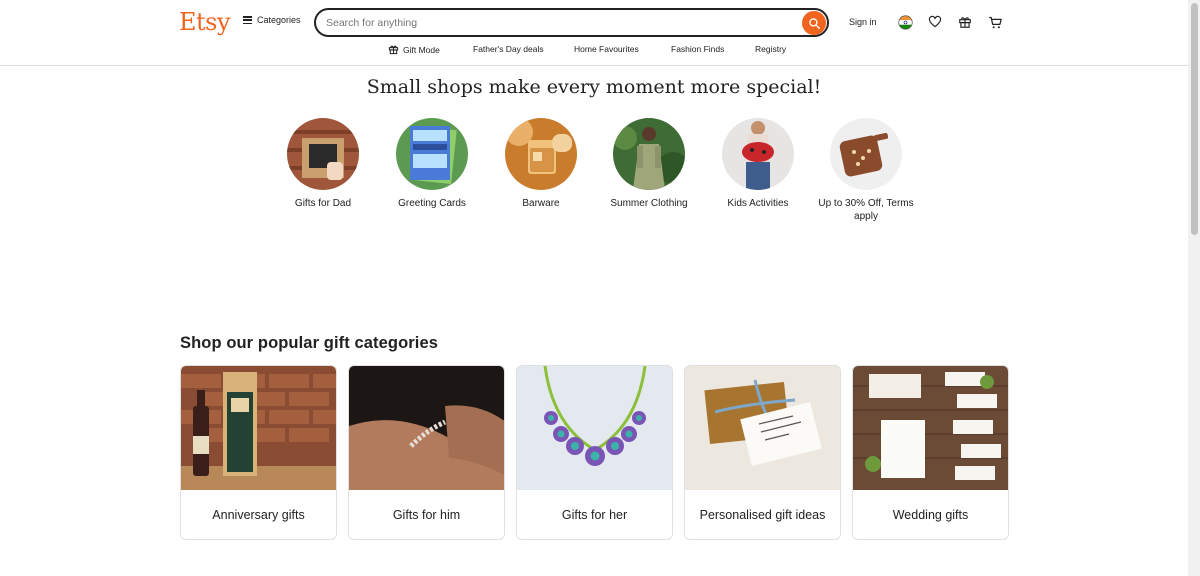 This screenshot has height=576, width=1200. Describe the element at coordinates (606, 49) in the screenshot. I see `nav-home-favourites: Home Favourites` at that location.